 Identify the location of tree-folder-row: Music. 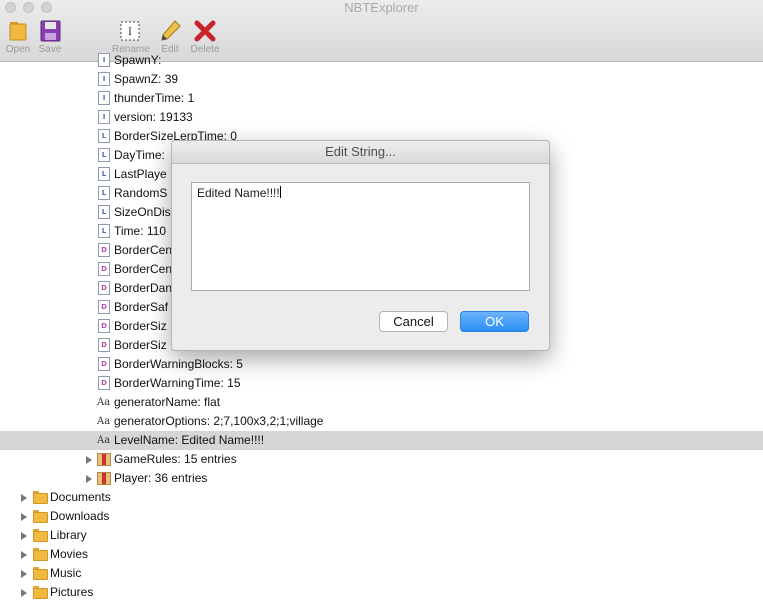
(381, 573).